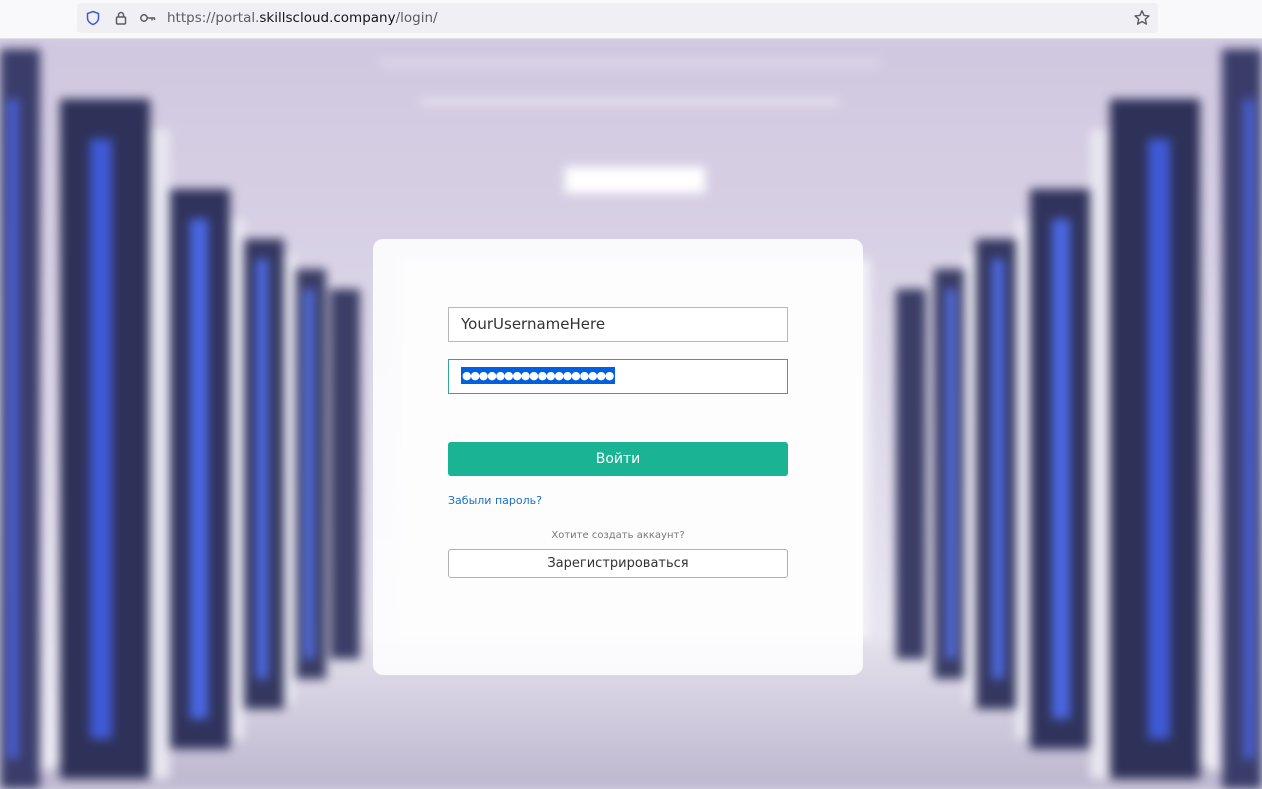 The height and width of the screenshot is (789, 1262). Describe the element at coordinates (121, 18) in the screenshot. I see `lock-icon` at that location.